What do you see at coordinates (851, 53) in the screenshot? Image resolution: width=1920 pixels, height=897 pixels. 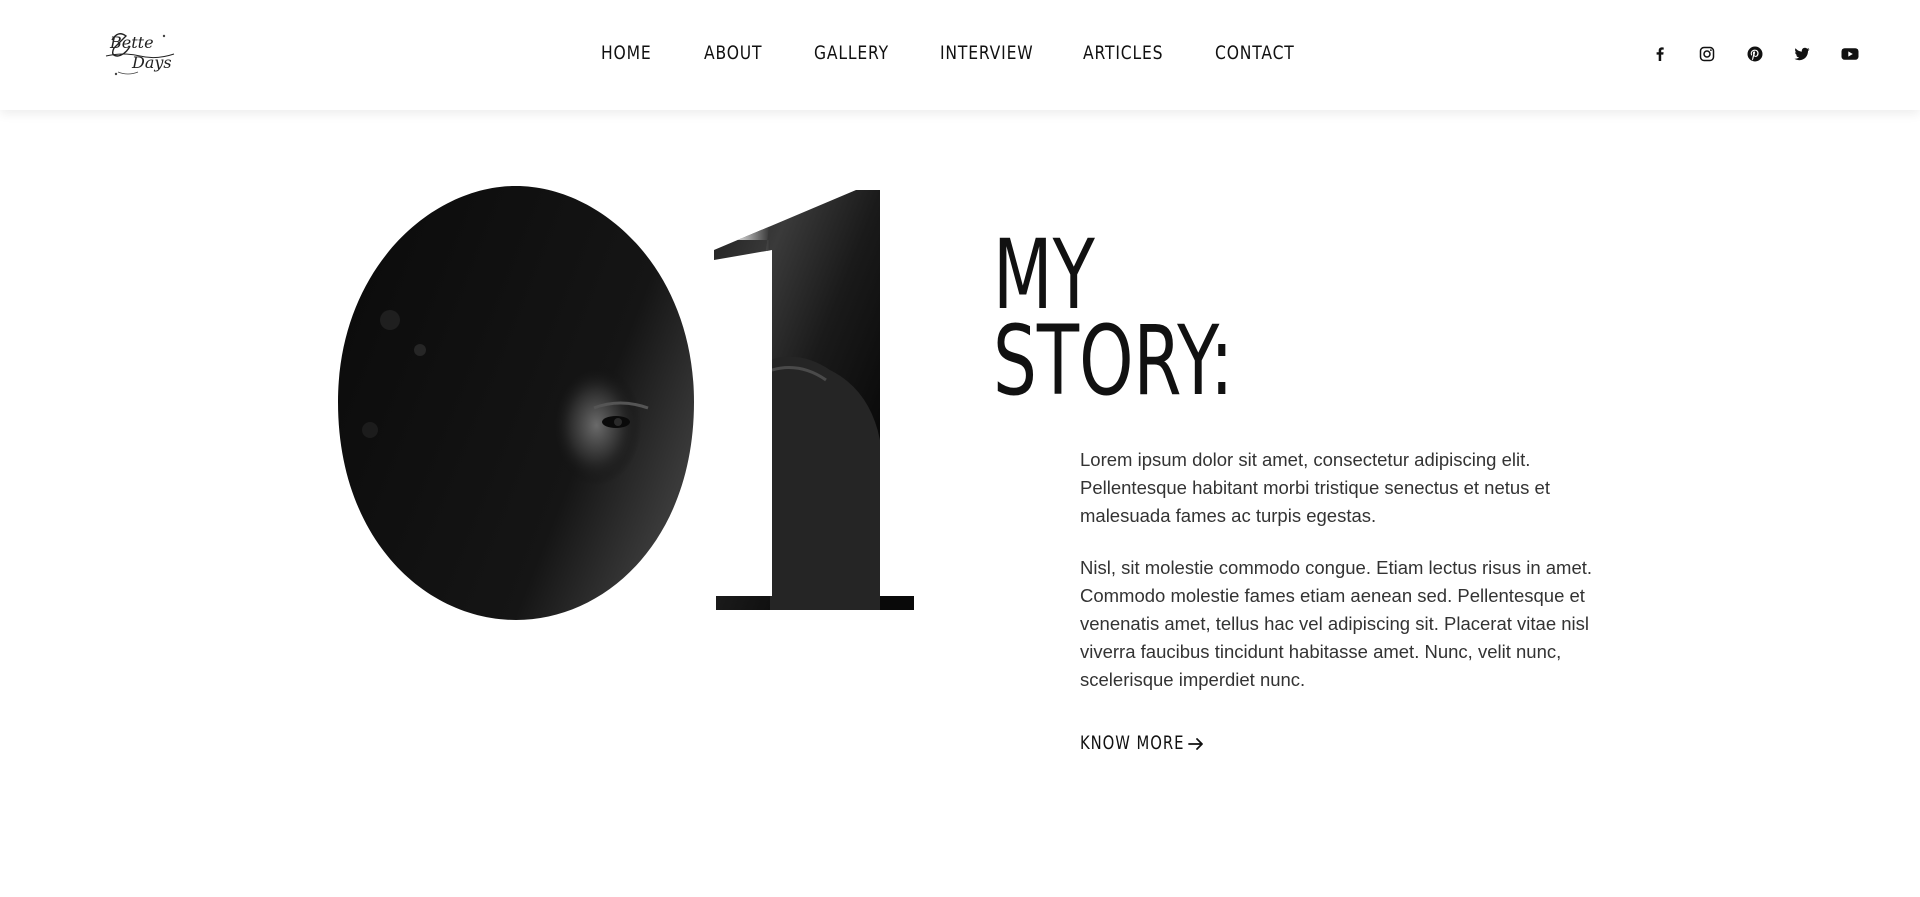 I see `nav-gallery: GALLERY` at bounding box center [851, 53].